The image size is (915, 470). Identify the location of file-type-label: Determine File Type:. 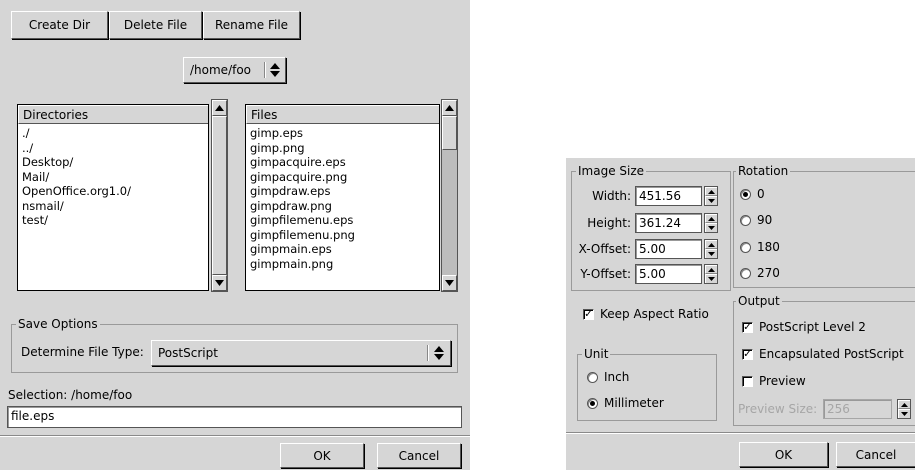
(82, 352).